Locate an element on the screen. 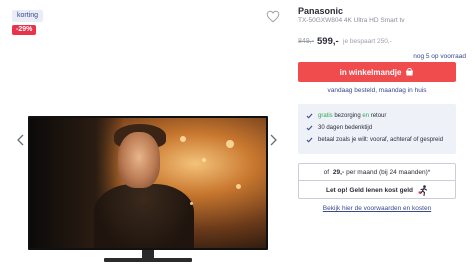  usp-item: 30 dagen bedenktijd is located at coordinates (377, 128).